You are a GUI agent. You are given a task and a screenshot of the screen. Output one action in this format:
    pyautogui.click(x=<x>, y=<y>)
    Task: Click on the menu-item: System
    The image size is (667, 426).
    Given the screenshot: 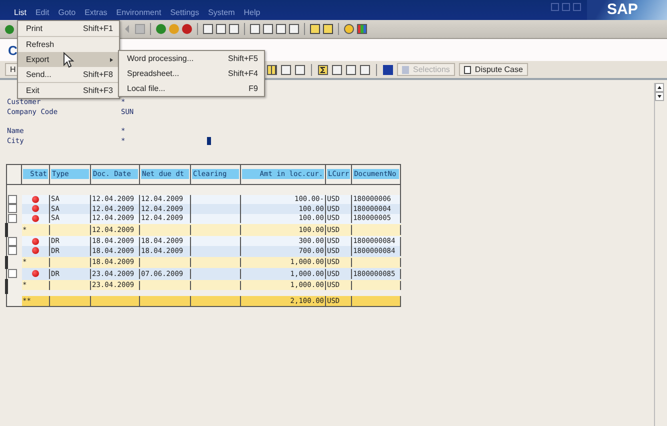 What is the action you would take?
    pyautogui.click(x=221, y=12)
    